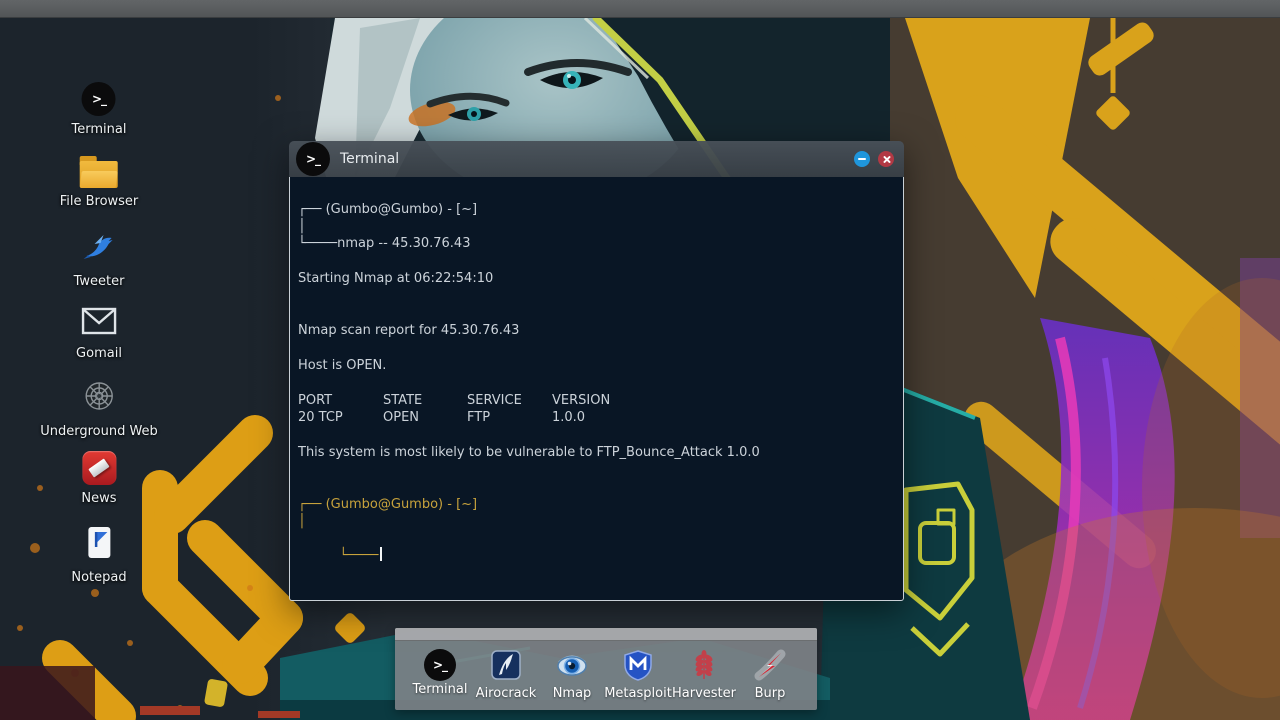  I want to click on top-bar, so click(640, 9).